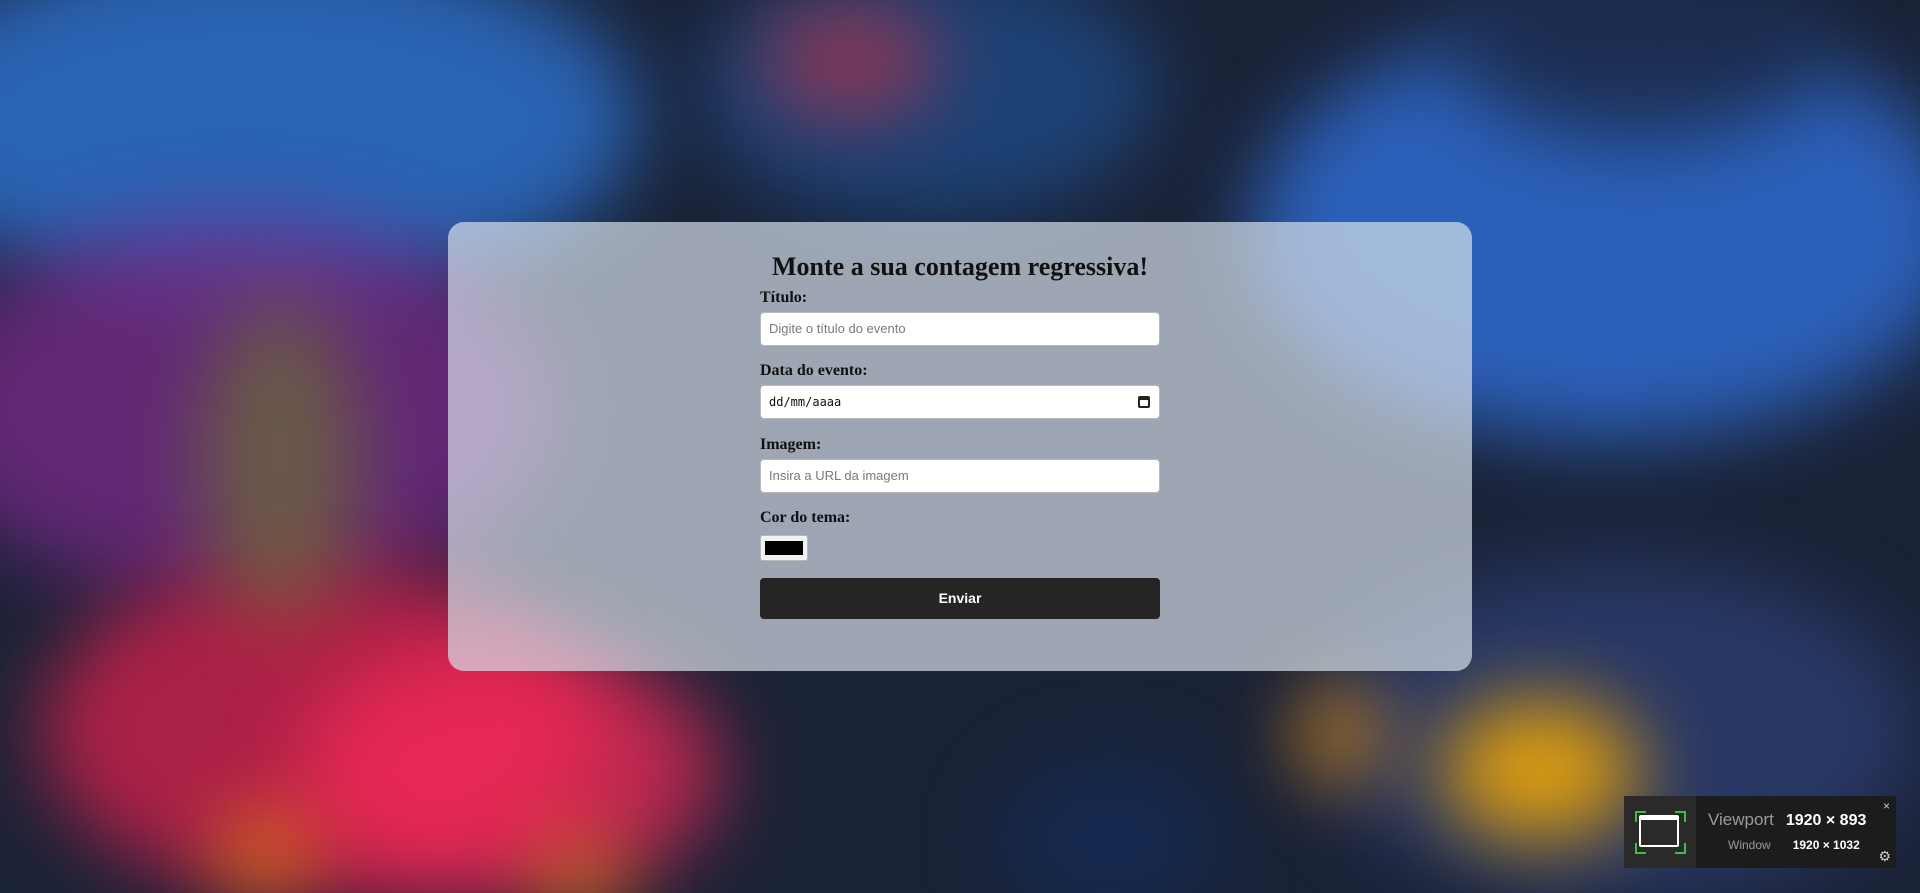  I want to click on window-row: Window 1920 × 1032, so click(1794, 845).